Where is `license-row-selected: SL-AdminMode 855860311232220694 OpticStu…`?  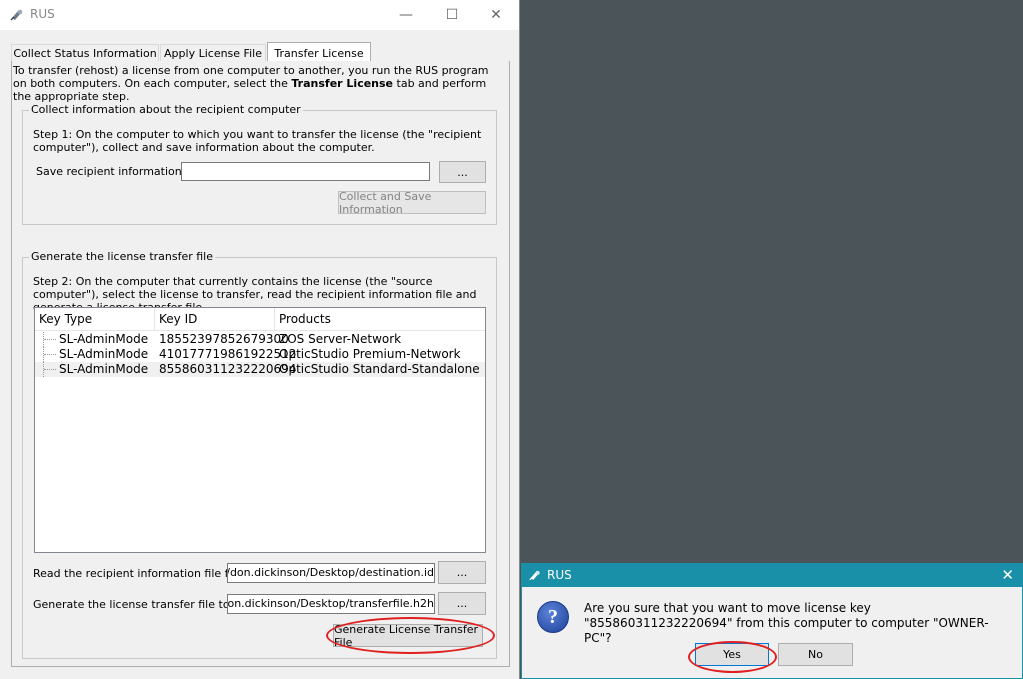
license-row-selected: SL-AdminMode 855860311232220694 OpticStu… is located at coordinates (260, 369).